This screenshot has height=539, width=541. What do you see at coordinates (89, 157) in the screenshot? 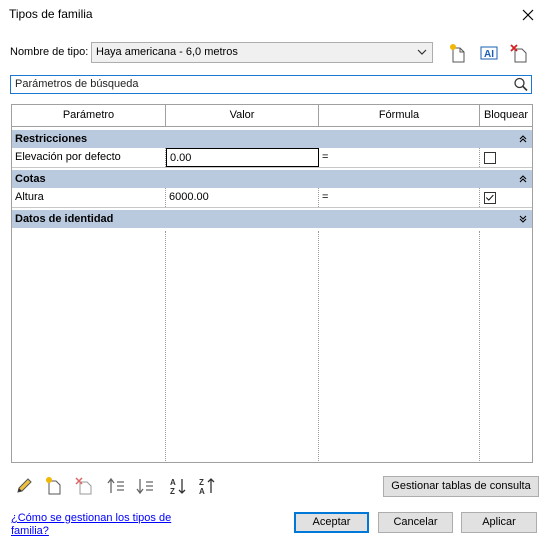
I see `parameter-name: Elevación por defecto` at bounding box center [89, 157].